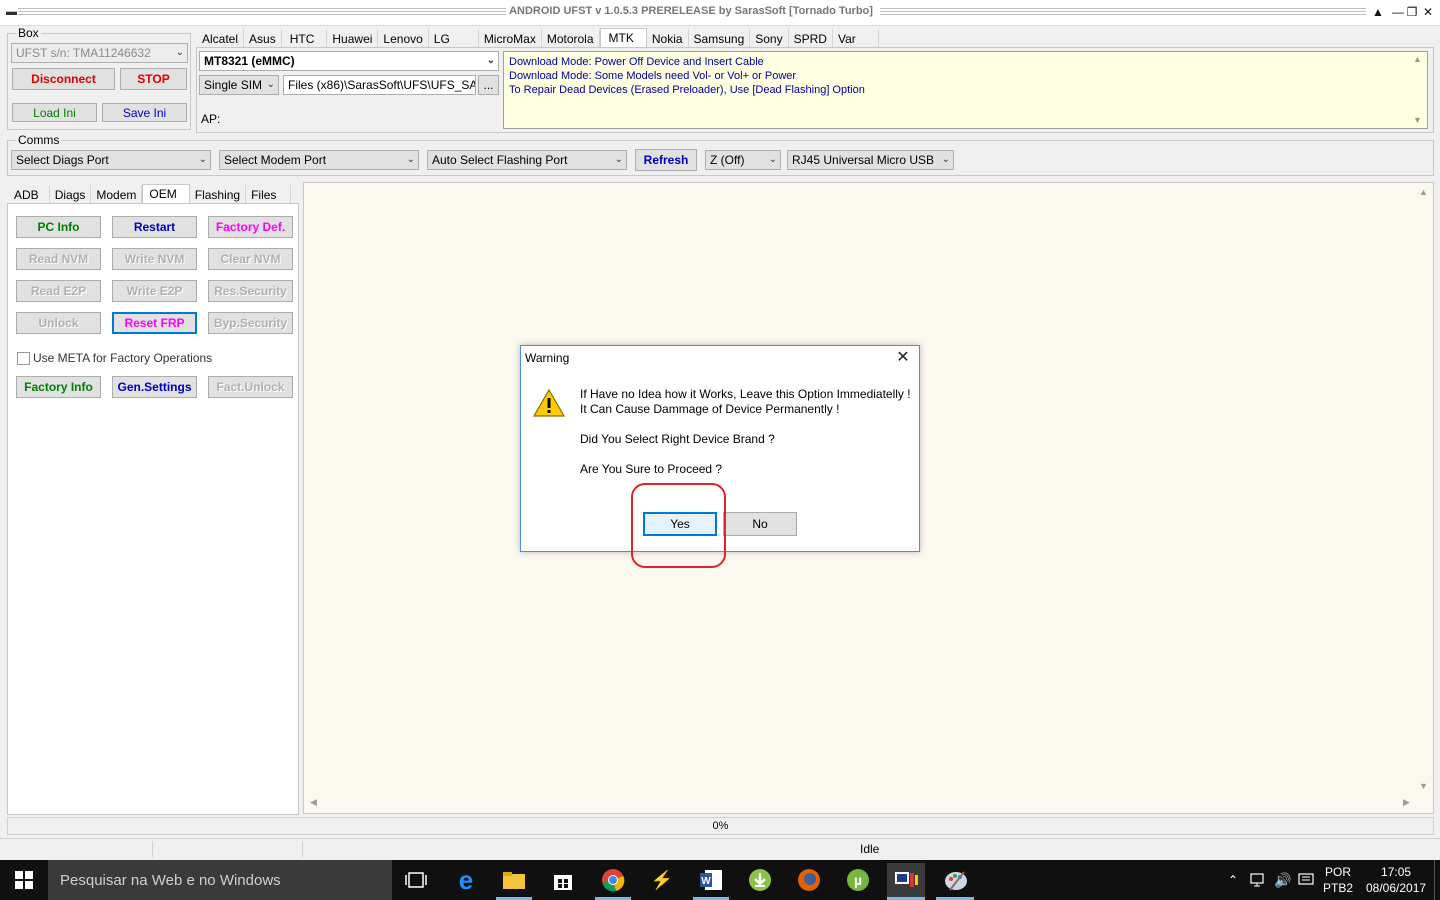 This screenshot has height=900, width=1440. What do you see at coordinates (1259, 880) in the screenshot?
I see `network-icon` at bounding box center [1259, 880].